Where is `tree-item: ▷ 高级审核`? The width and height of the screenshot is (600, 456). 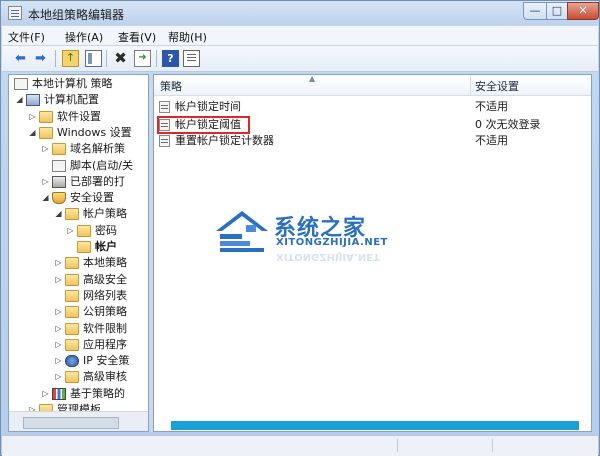
tree-item: ▷ 高级审核 is located at coordinates (78, 377).